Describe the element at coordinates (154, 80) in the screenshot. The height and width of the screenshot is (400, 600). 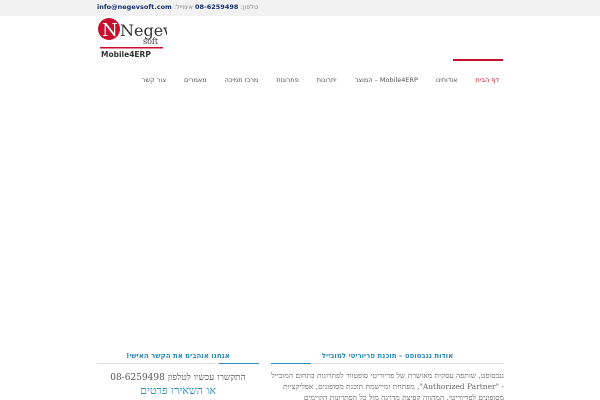
I see `nav-item-contact: צור קשר` at that location.